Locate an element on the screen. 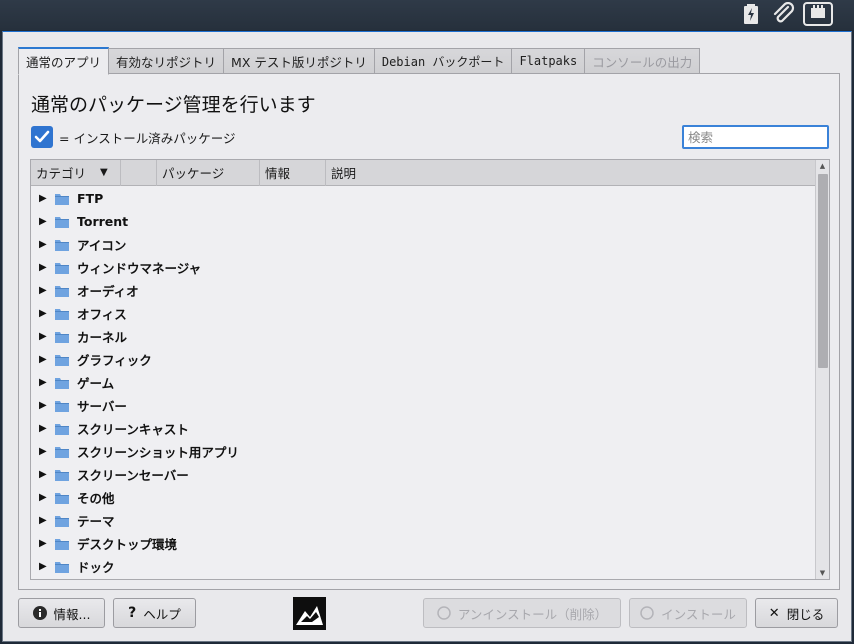  install-button: インストール is located at coordinates (688, 613).